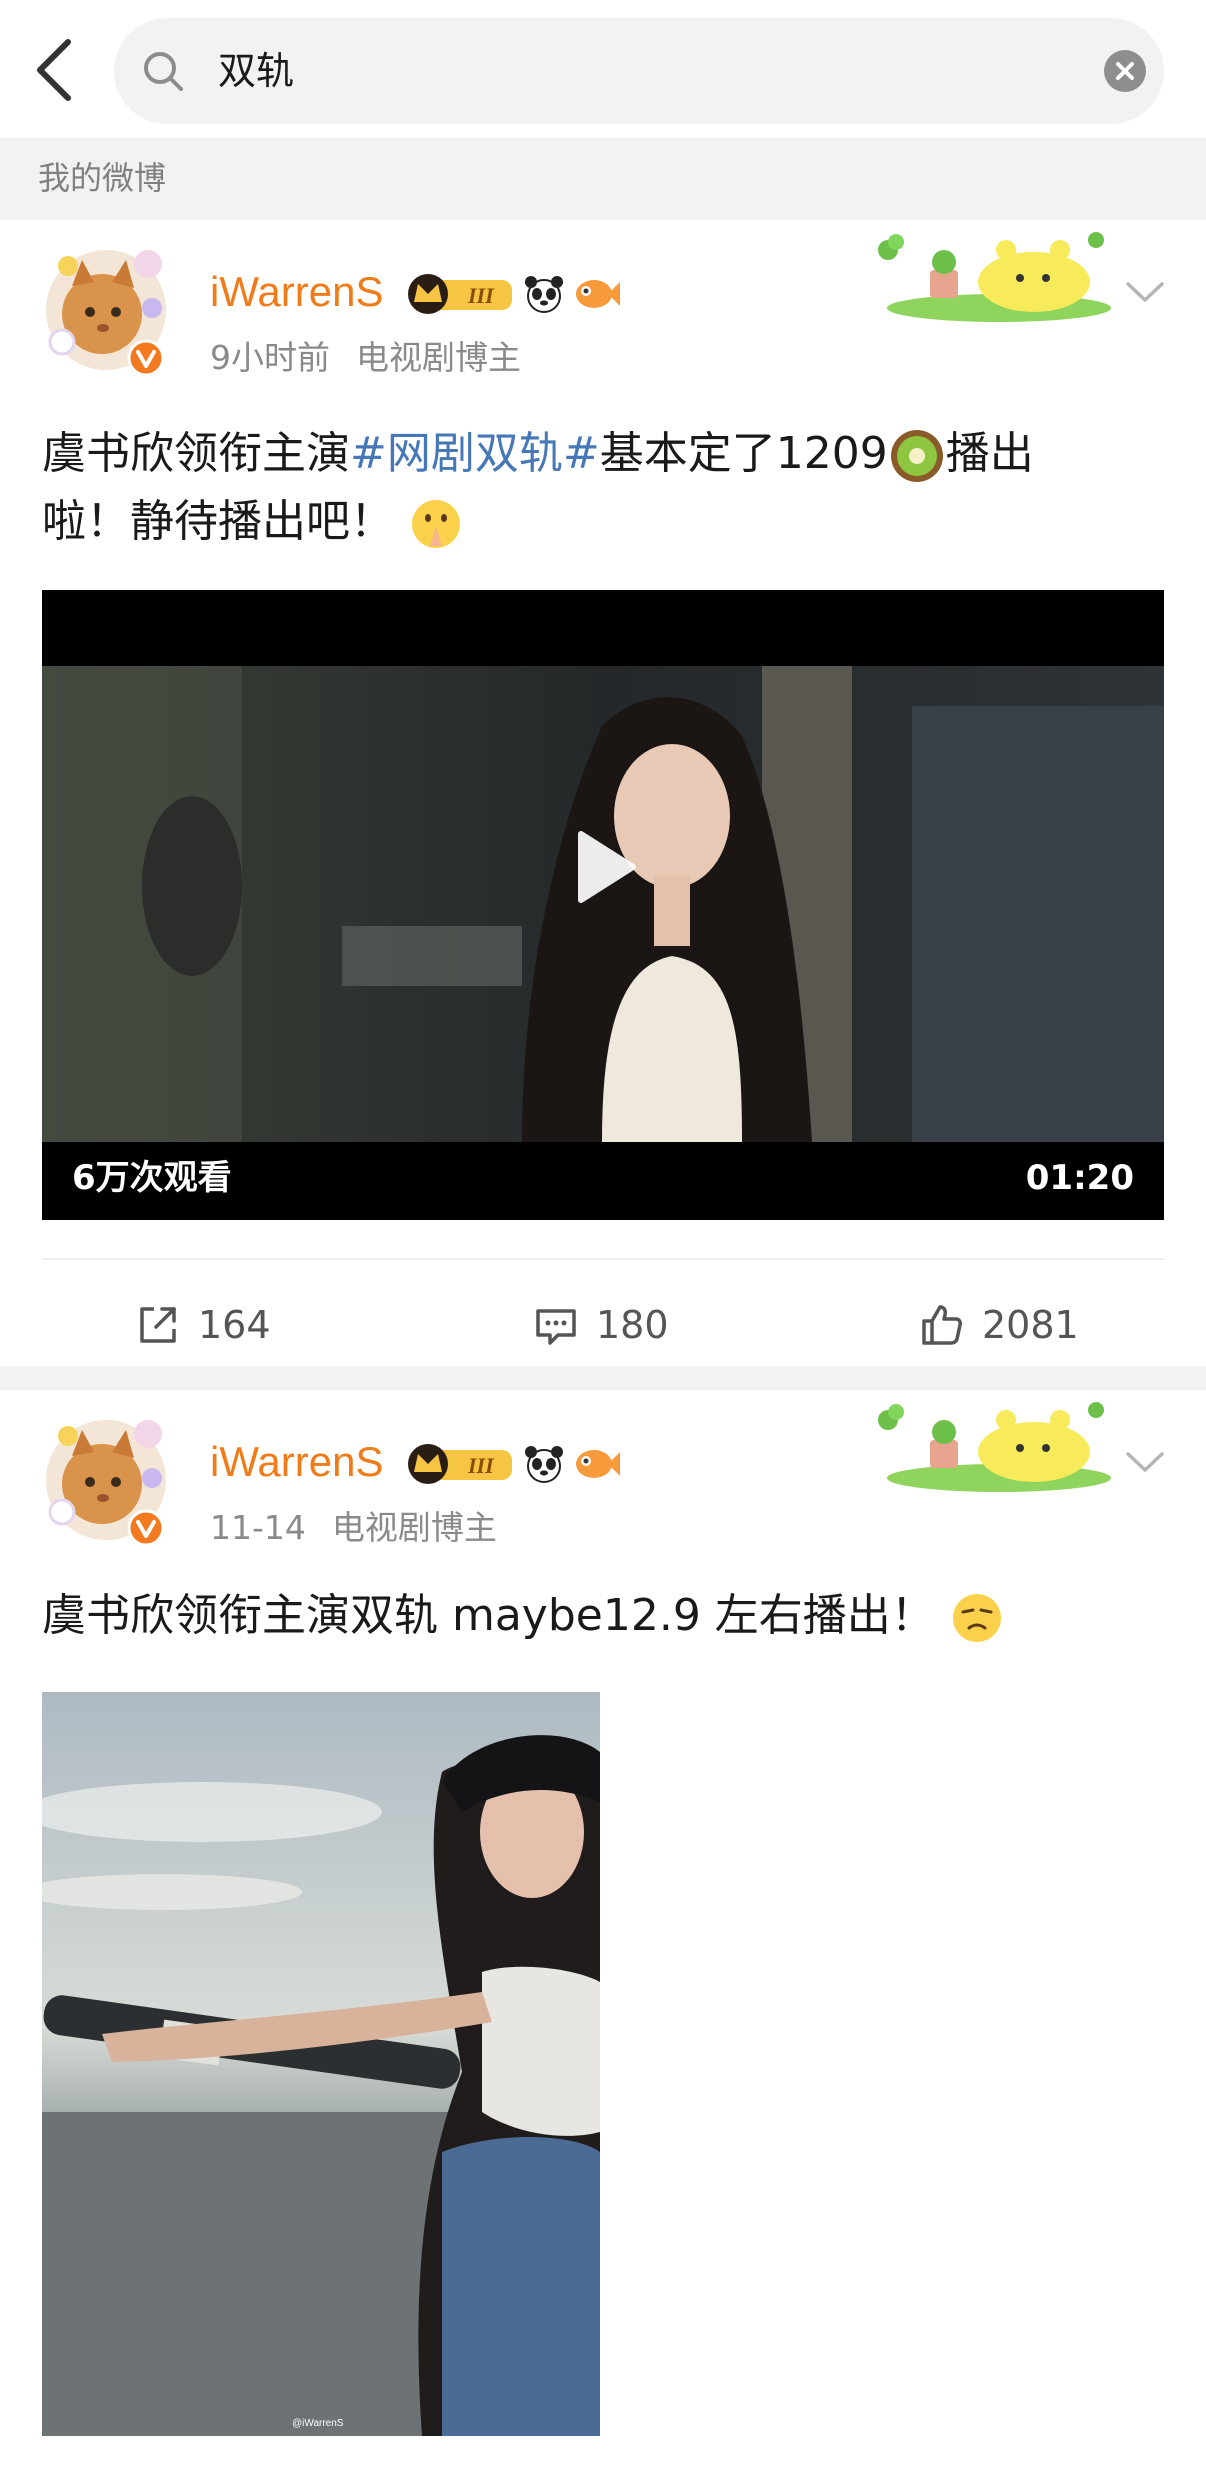  What do you see at coordinates (152, 1178) in the screenshot?
I see `video-views: 6万次观看` at bounding box center [152, 1178].